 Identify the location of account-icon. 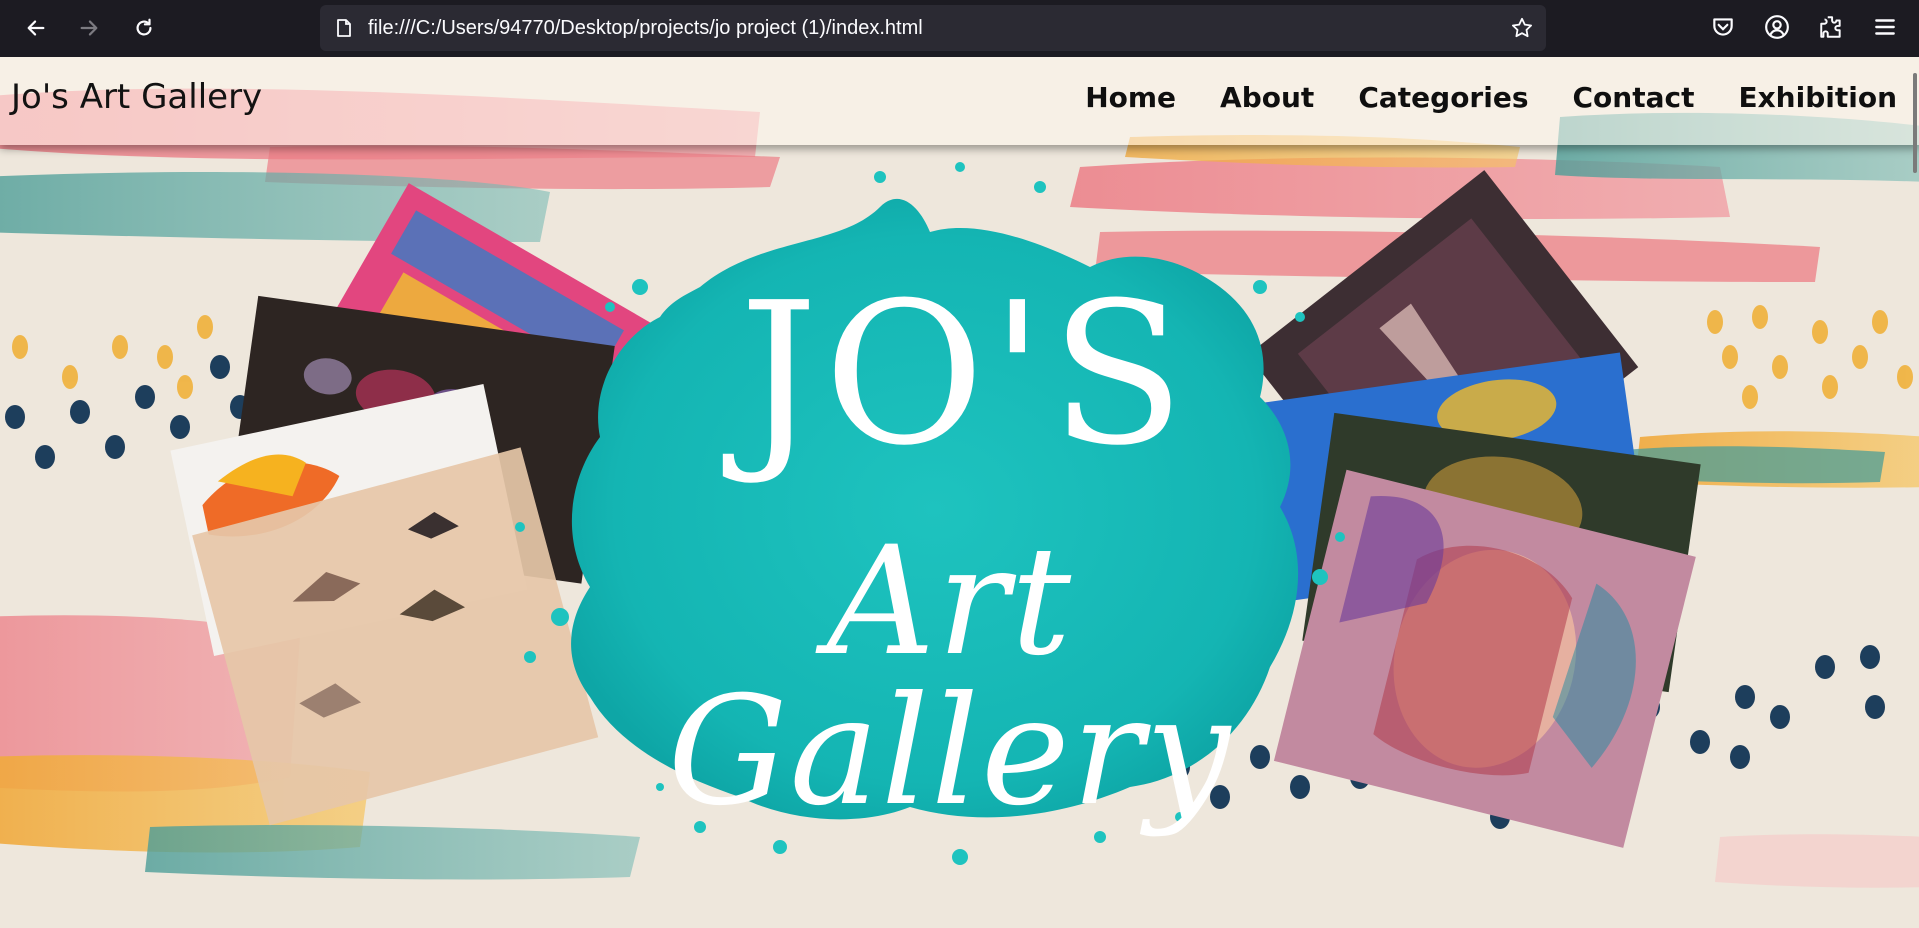
(1777, 27).